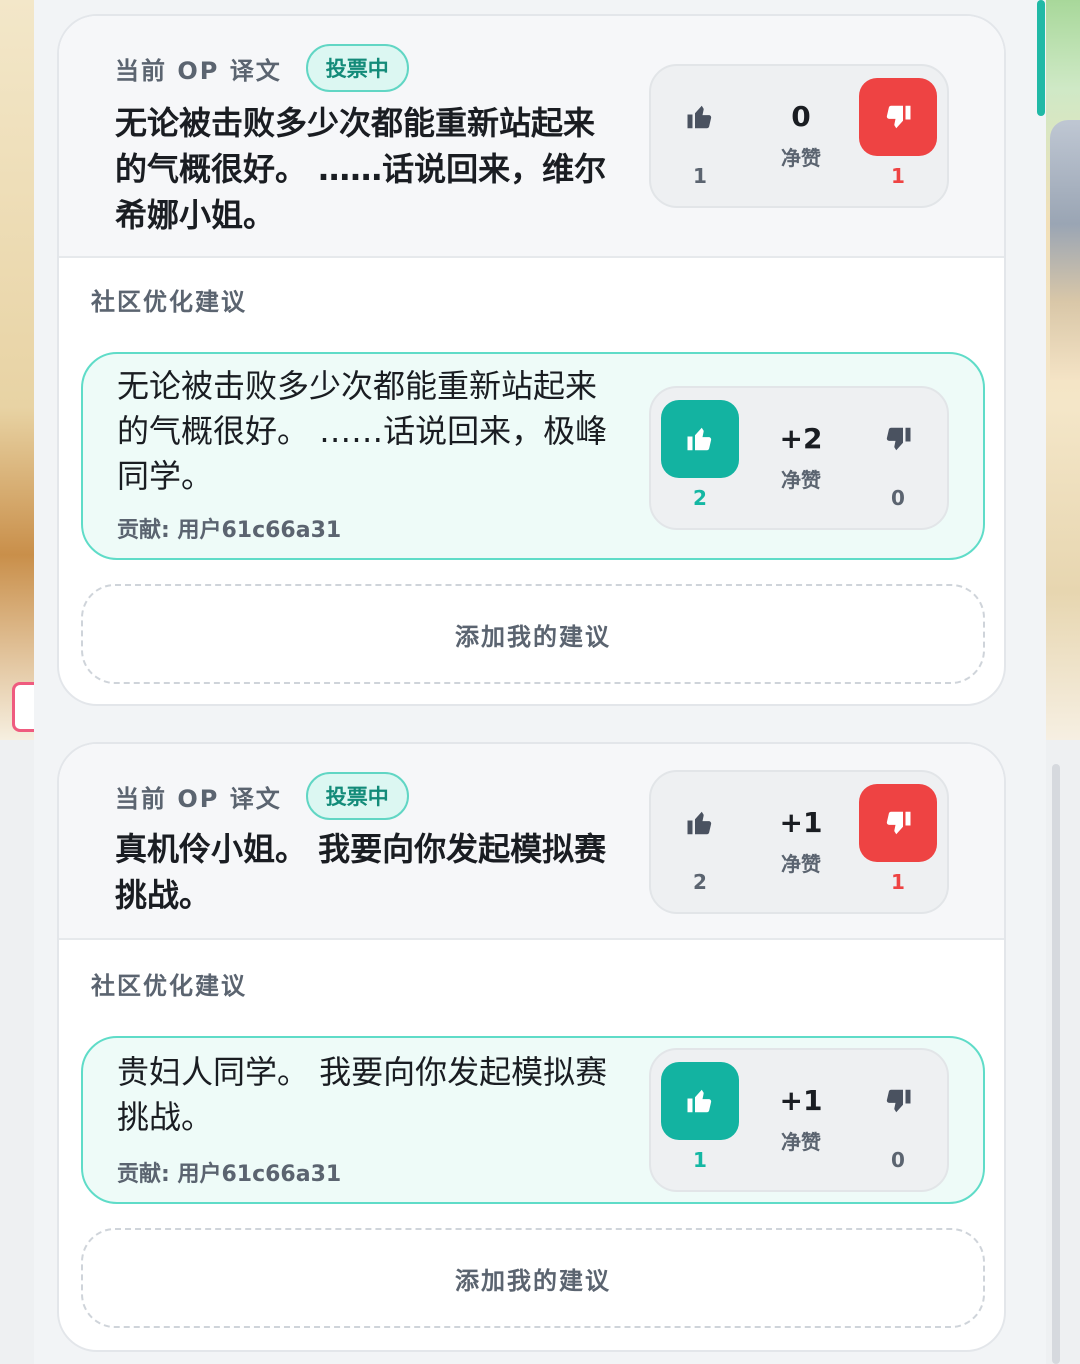  What do you see at coordinates (362, 431) in the screenshot?
I see `suggestion-text: 无论被击败多少次都能重新站起来的气概很好。 ……话说回来，极峰同学。` at bounding box center [362, 431].